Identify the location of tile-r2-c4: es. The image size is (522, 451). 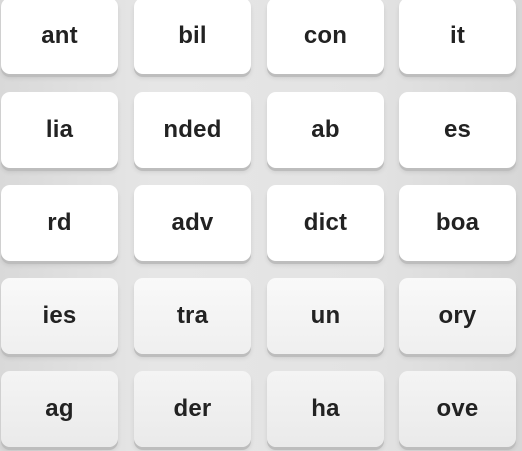
(457, 130).